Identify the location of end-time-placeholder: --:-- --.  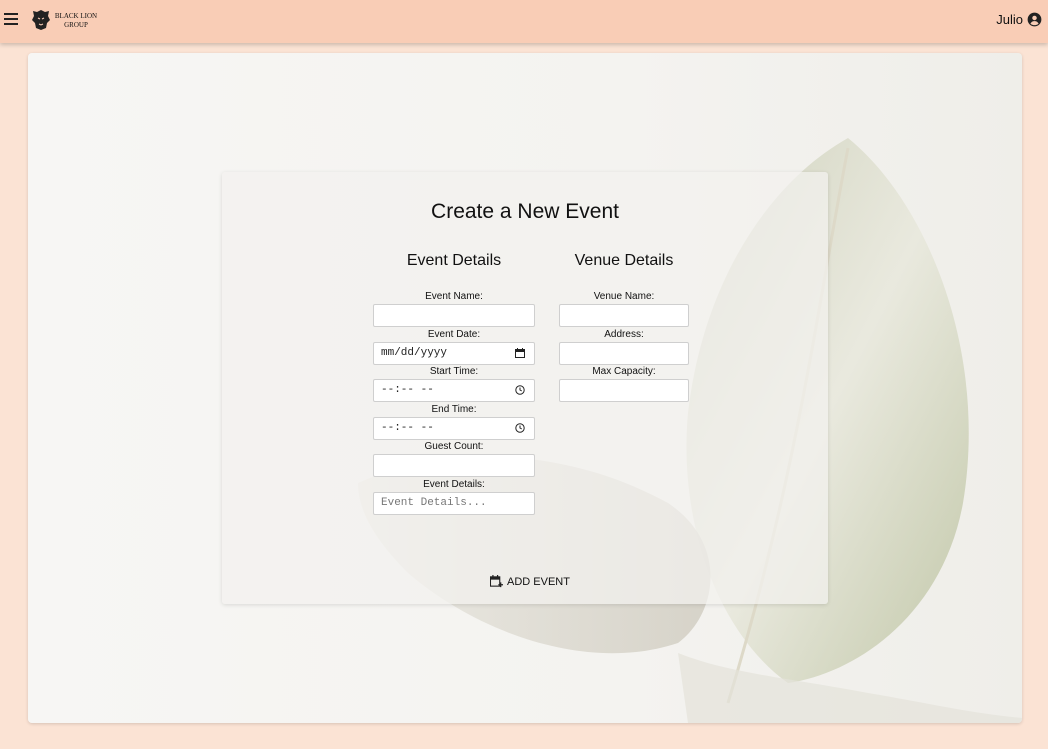
(407, 427).